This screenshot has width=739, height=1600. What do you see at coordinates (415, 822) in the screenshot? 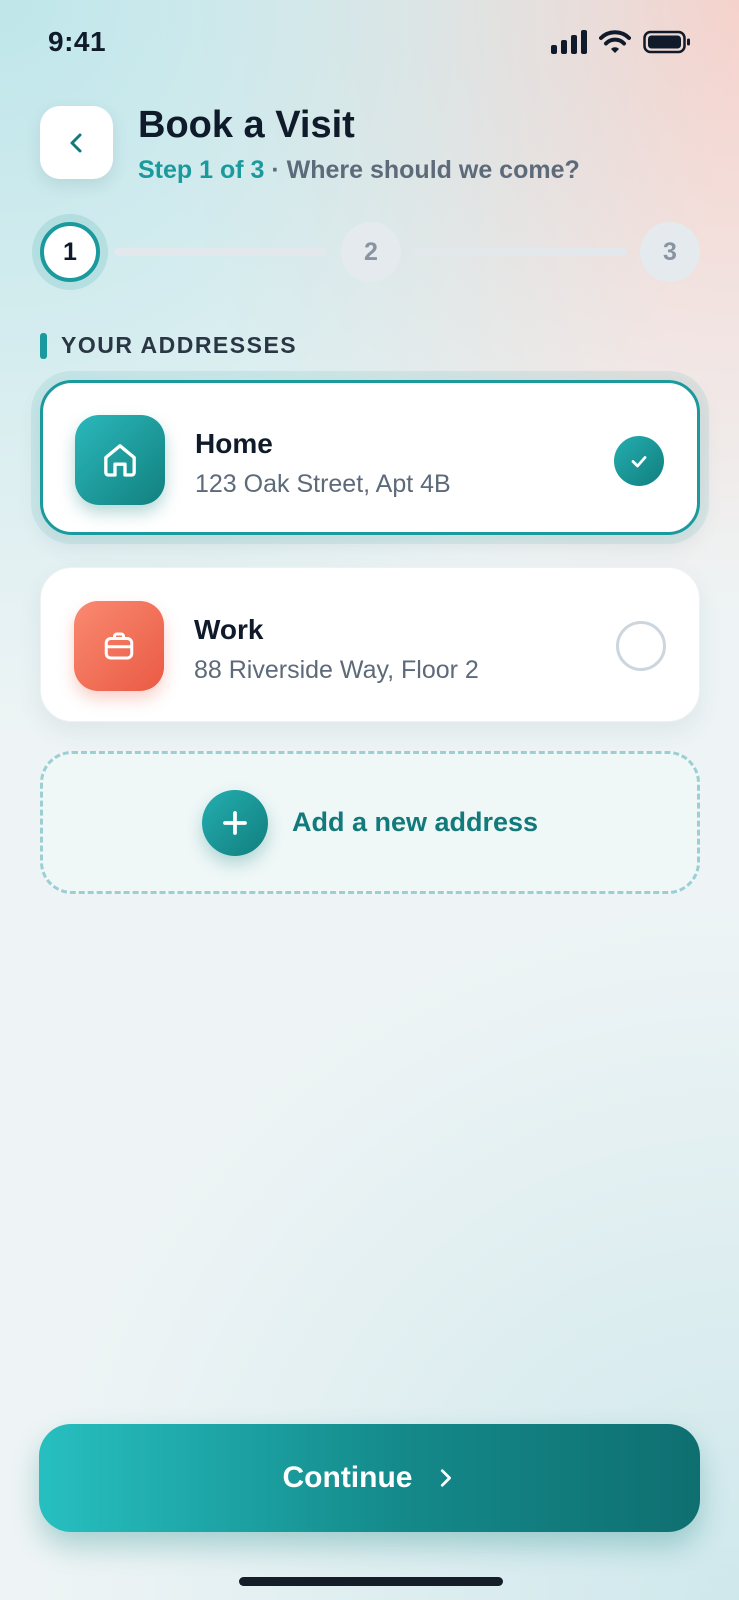
I see `add-address-label: Add a new address` at bounding box center [415, 822].